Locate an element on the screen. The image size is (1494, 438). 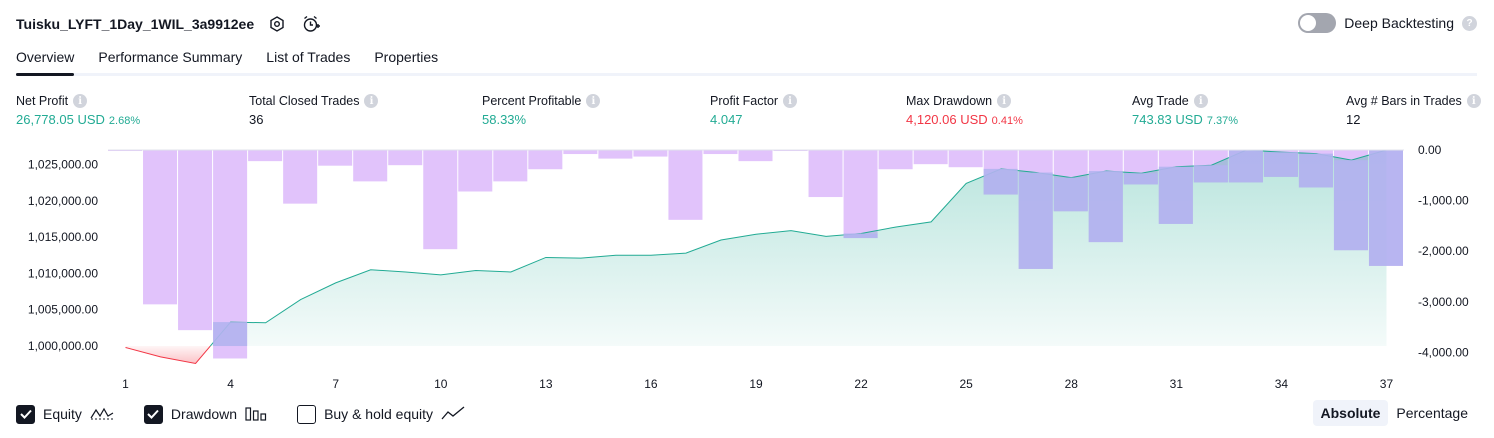
drawdown-bars-icon is located at coordinates (256, 414).